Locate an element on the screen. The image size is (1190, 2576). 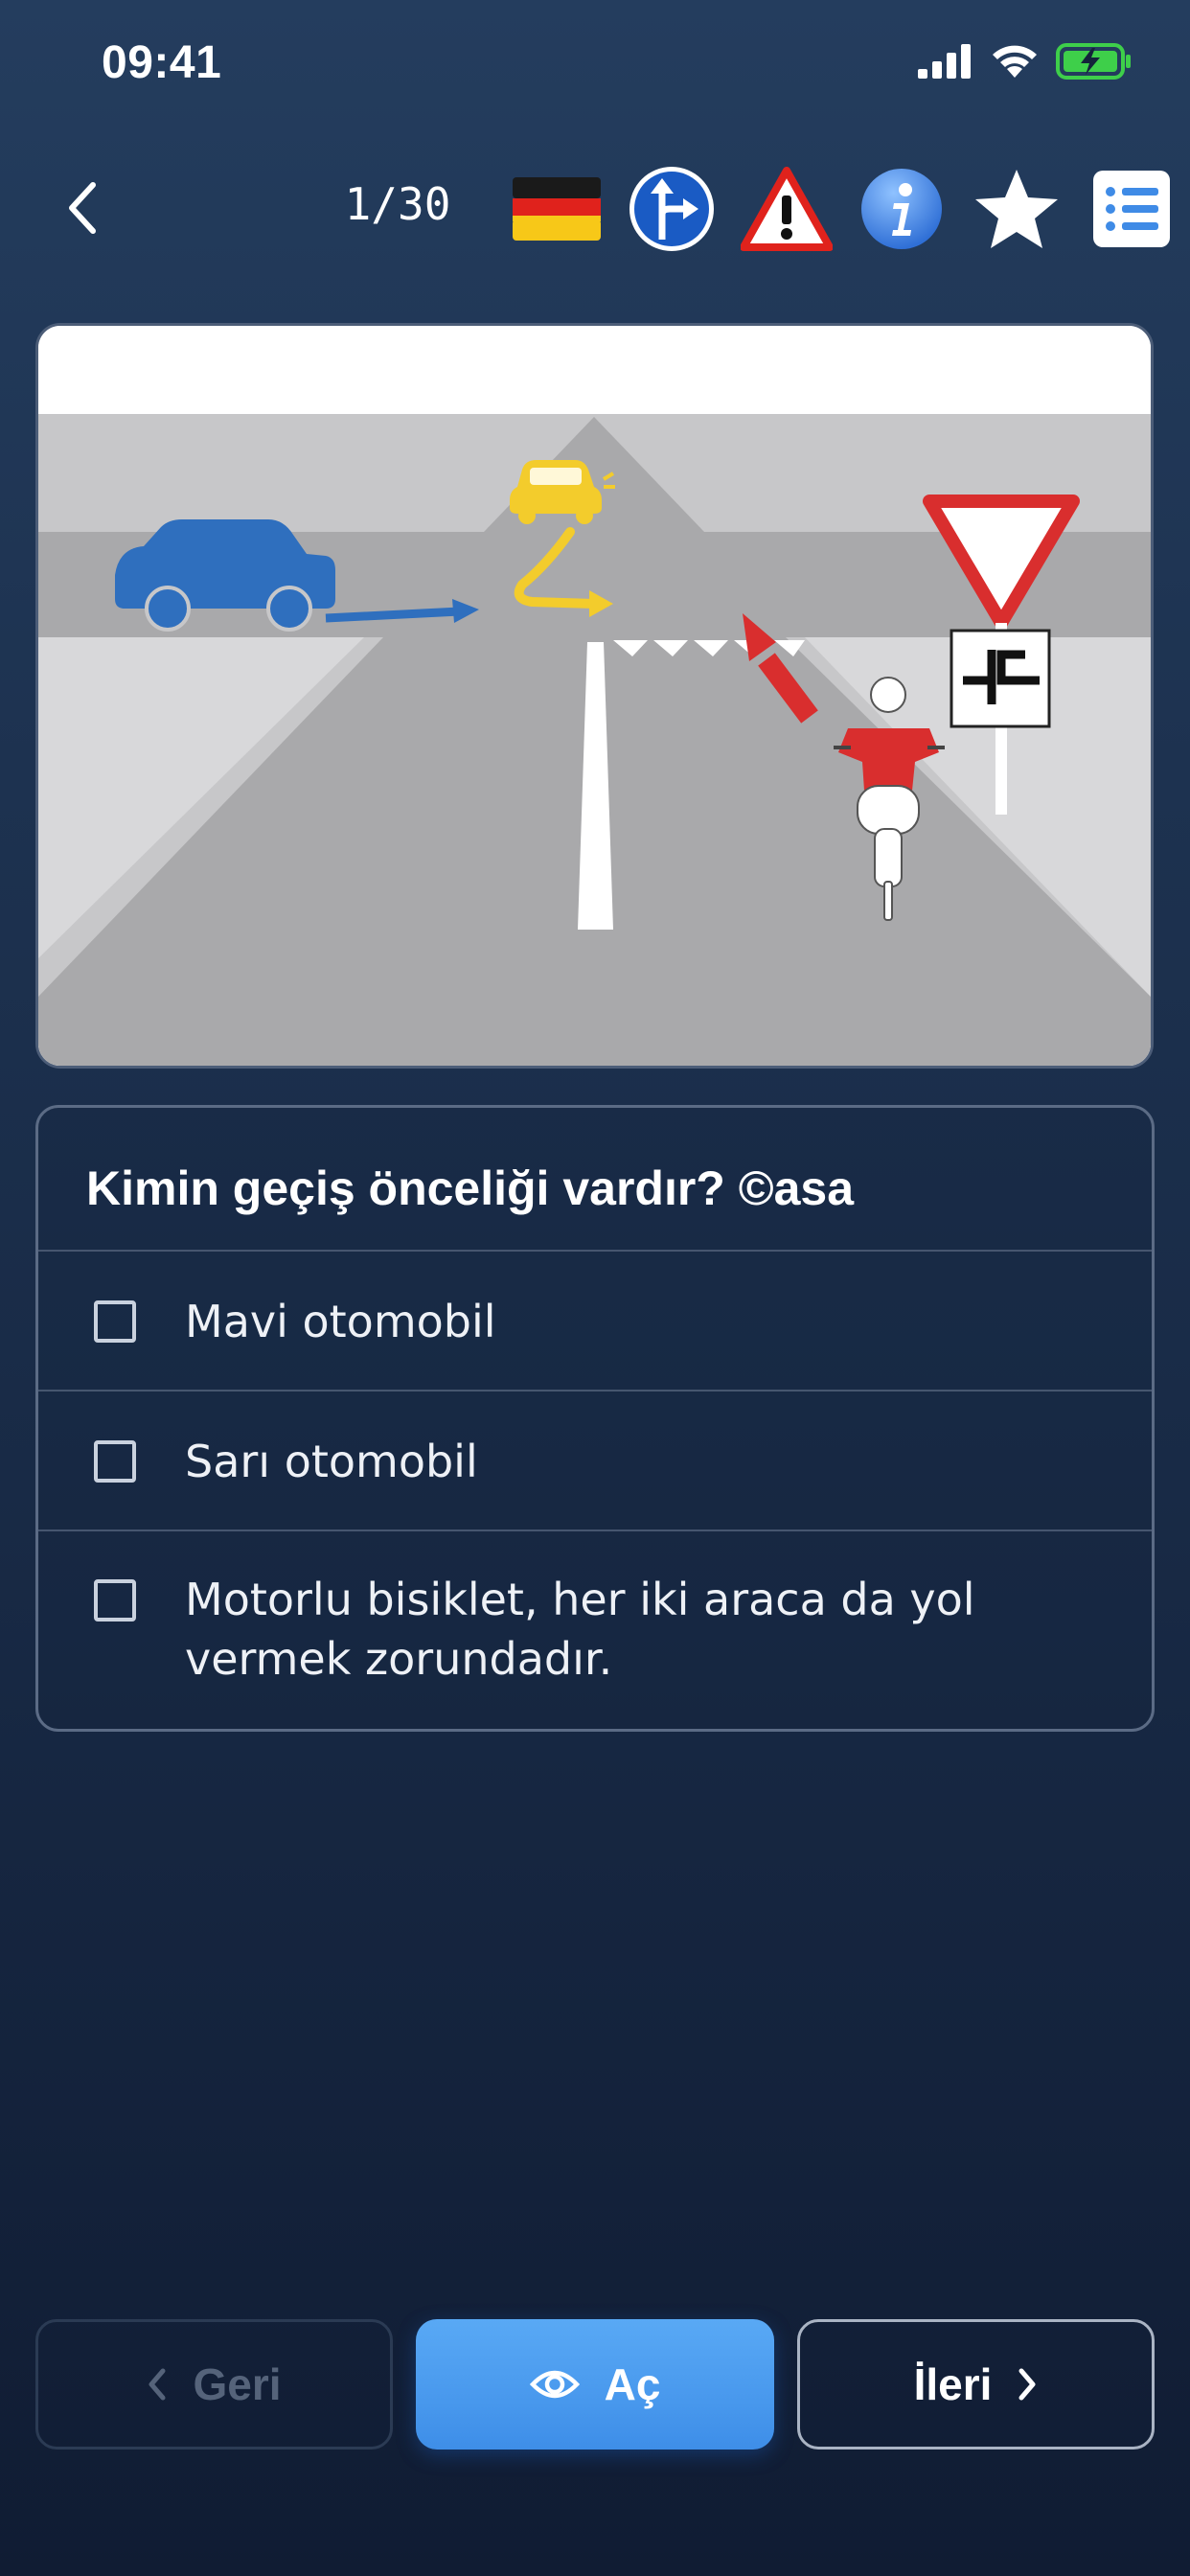
next-button: İleri is located at coordinates (976, 2384).